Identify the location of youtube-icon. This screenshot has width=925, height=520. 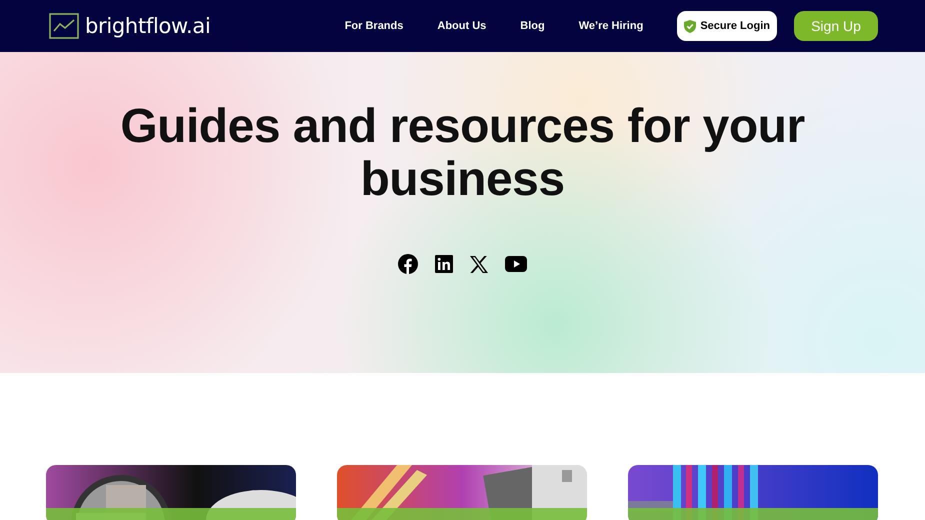
(516, 264).